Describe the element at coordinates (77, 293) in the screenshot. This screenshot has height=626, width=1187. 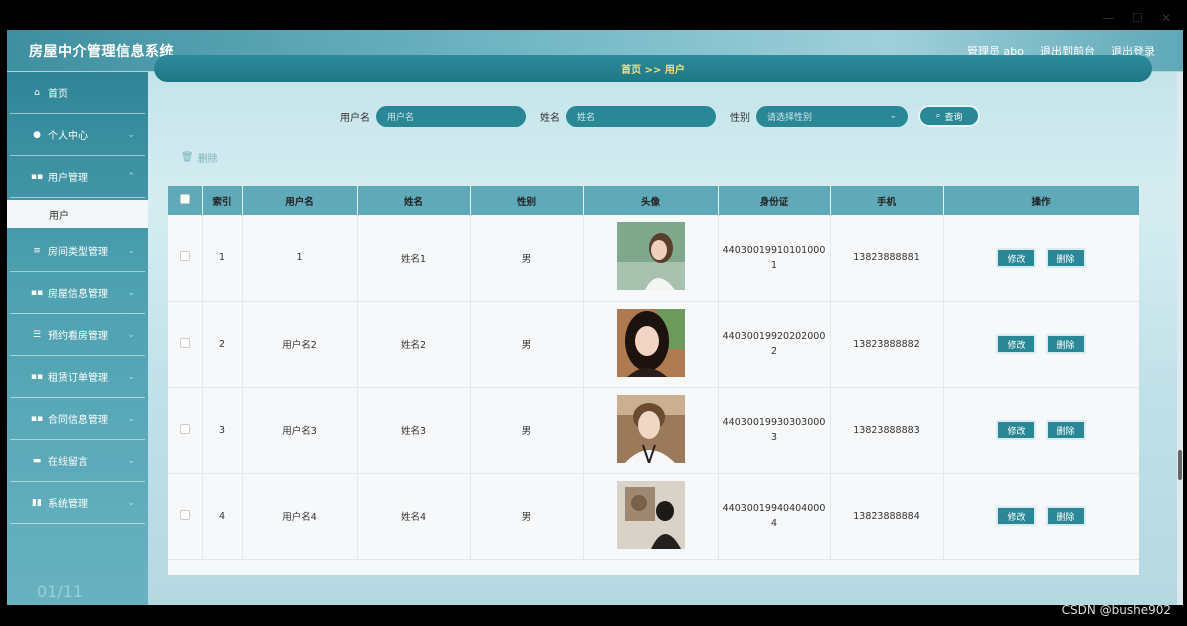
I see `sidebar-item-house-info: ▪▪ 房屋信息管理 ⌄` at that location.